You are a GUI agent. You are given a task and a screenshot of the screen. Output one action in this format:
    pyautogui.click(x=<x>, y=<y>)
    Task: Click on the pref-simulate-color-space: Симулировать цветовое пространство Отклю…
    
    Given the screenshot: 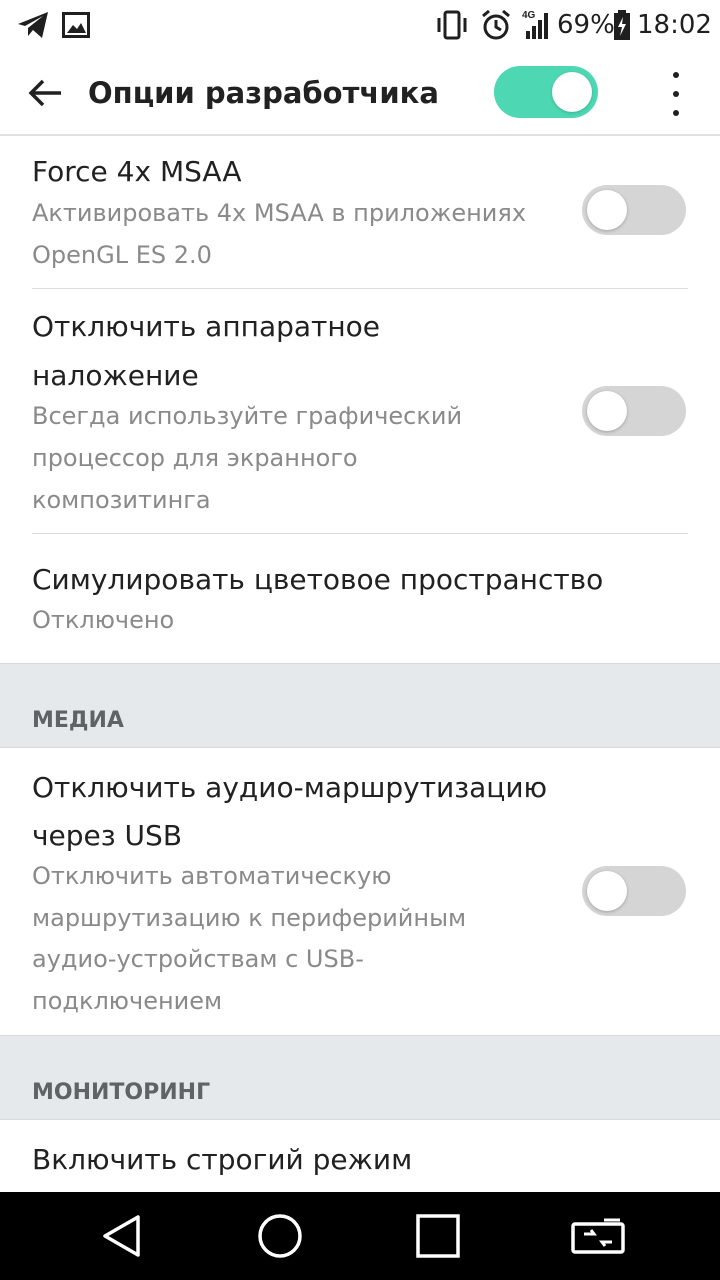 What is the action you would take?
    pyautogui.click(x=360, y=599)
    